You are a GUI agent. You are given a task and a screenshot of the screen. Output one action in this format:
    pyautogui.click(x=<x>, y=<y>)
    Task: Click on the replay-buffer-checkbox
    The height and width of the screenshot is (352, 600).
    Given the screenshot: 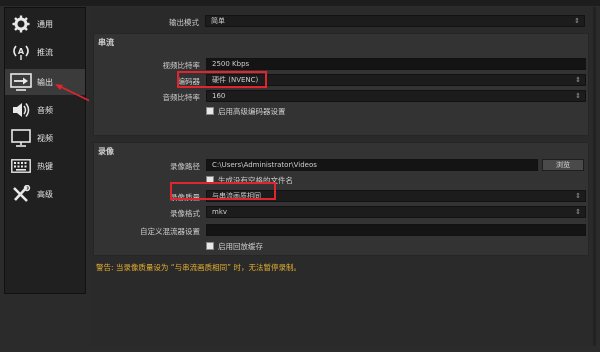 What is the action you would take?
    pyautogui.click(x=210, y=246)
    